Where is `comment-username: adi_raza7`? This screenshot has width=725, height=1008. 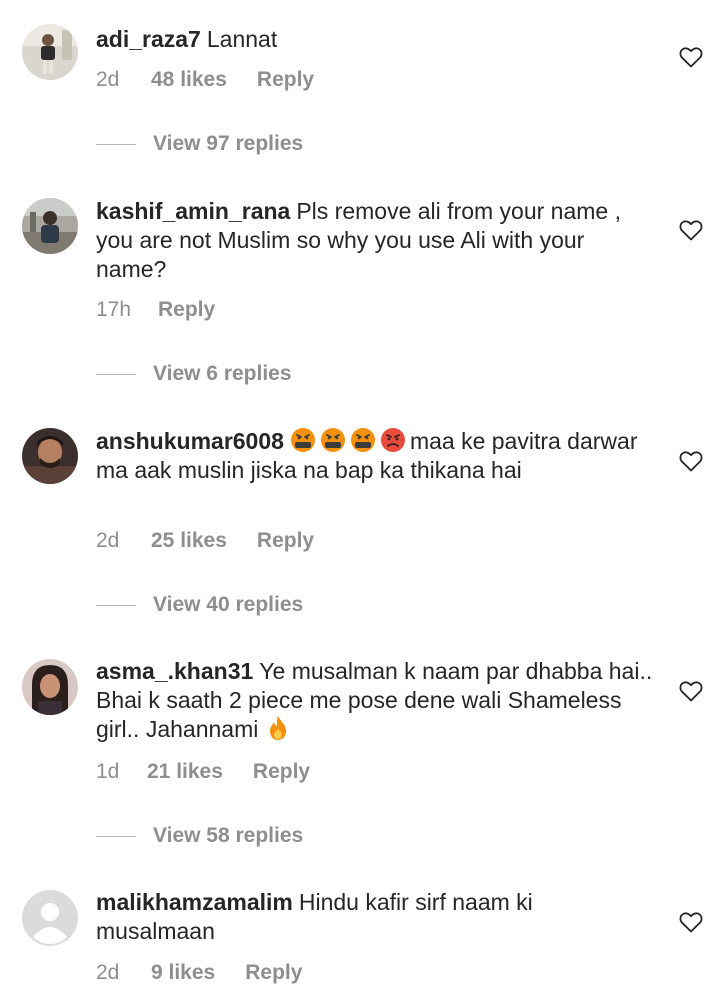 comment-username: adi_raza7 is located at coordinates (148, 39).